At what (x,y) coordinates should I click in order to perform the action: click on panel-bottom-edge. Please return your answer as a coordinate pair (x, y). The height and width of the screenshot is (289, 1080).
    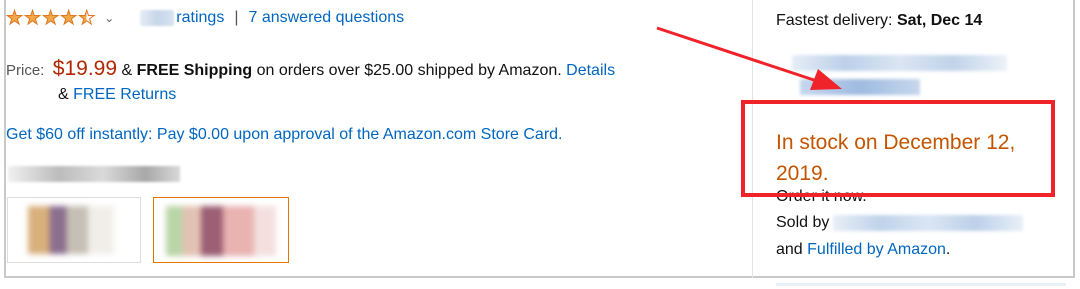
    Looking at the image, I should click on (921, 284).